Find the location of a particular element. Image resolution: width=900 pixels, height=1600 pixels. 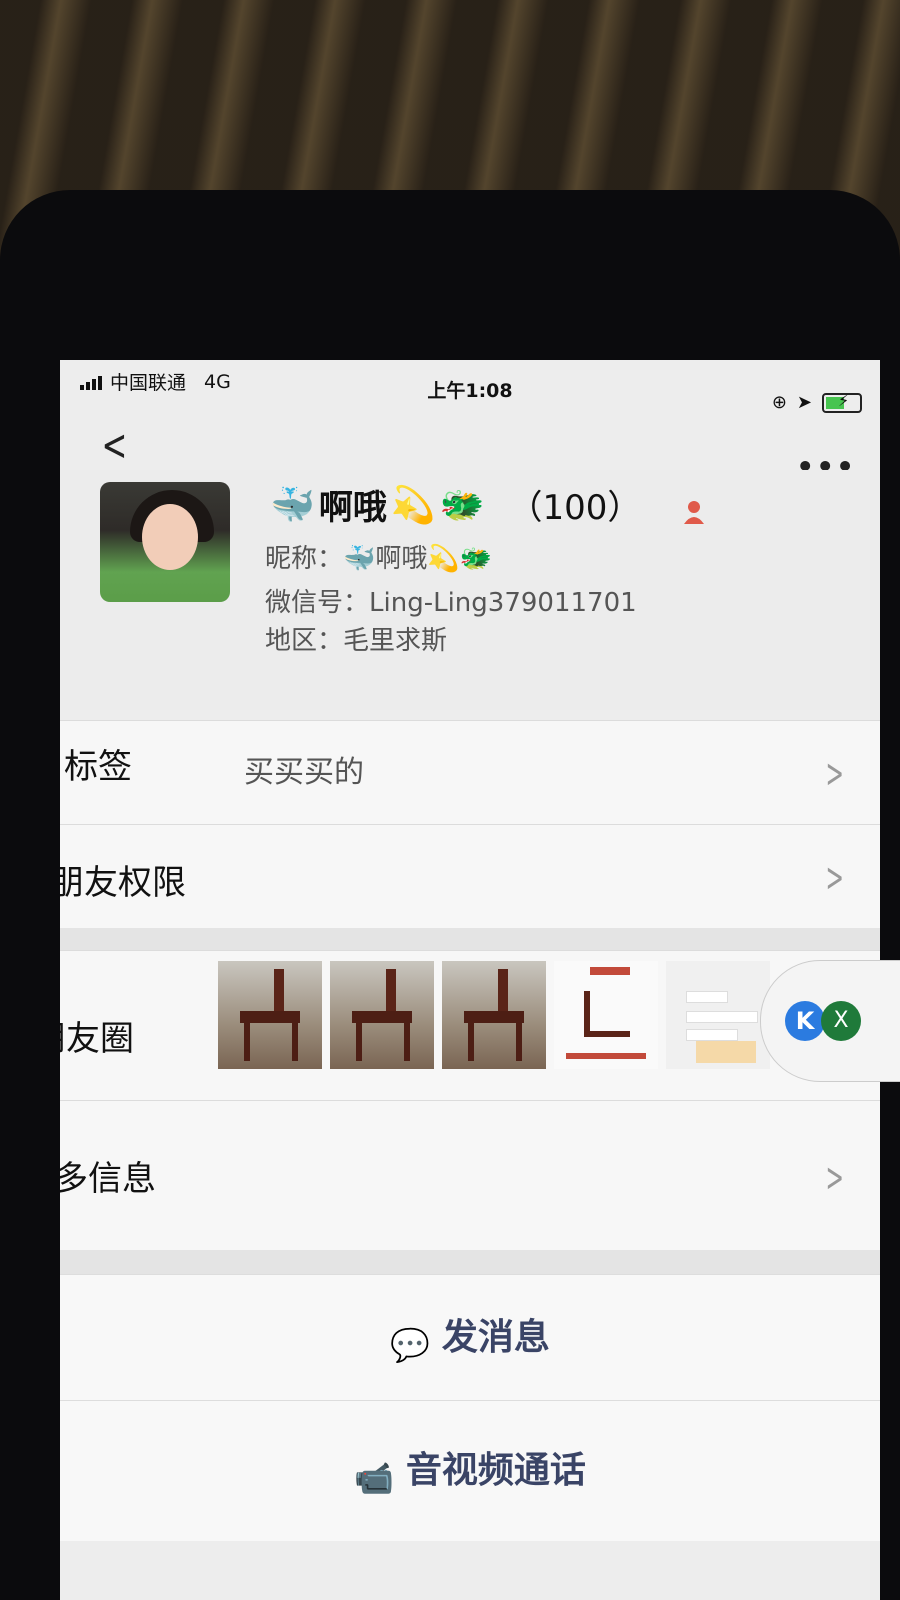

moments-label: 朋友圈 is located at coordinates (97, 1039).